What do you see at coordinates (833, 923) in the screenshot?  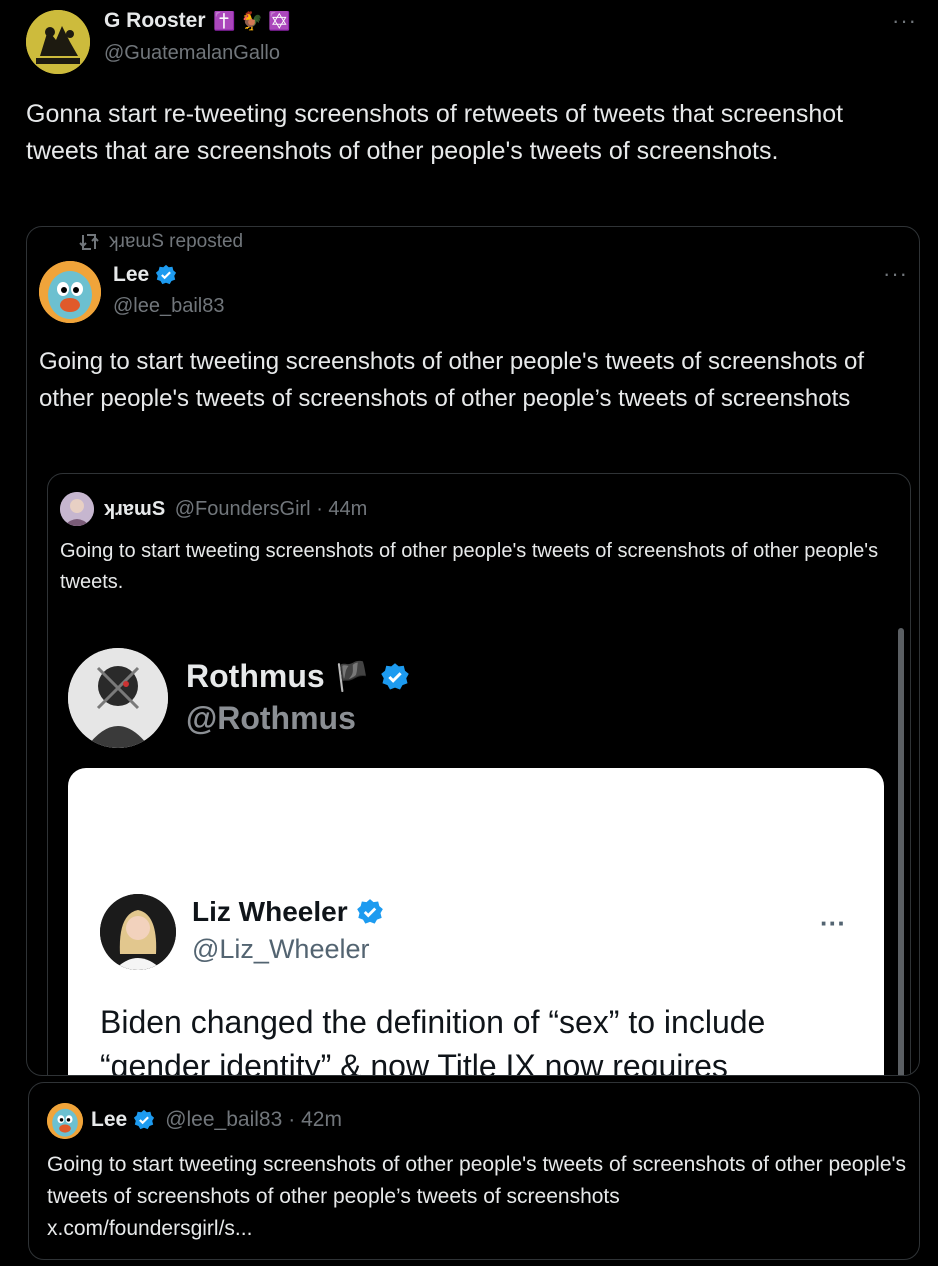 I see `liz-more-icon: ···` at bounding box center [833, 923].